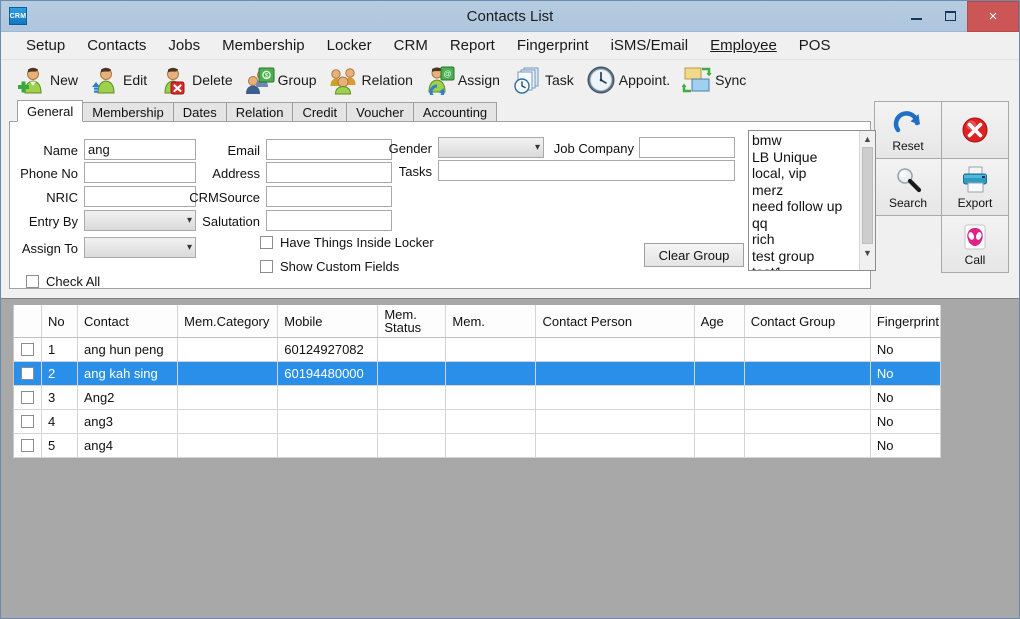  Describe the element at coordinates (259, 112) in the screenshot. I see `tab-relation: Relation` at that location.